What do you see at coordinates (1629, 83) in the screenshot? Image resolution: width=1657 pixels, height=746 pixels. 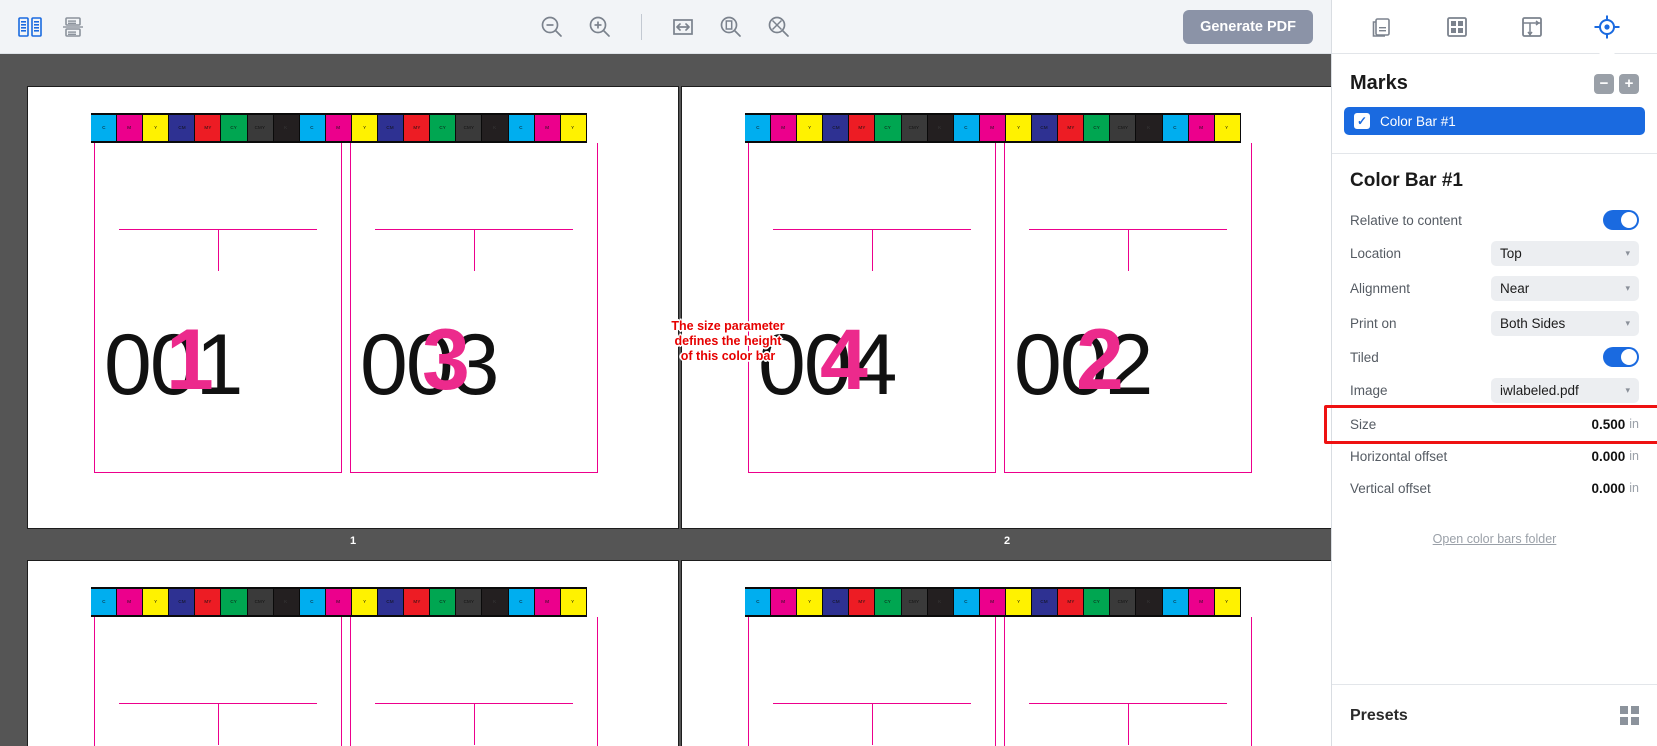 I see `add-mark-button: +` at bounding box center [1629, 83].